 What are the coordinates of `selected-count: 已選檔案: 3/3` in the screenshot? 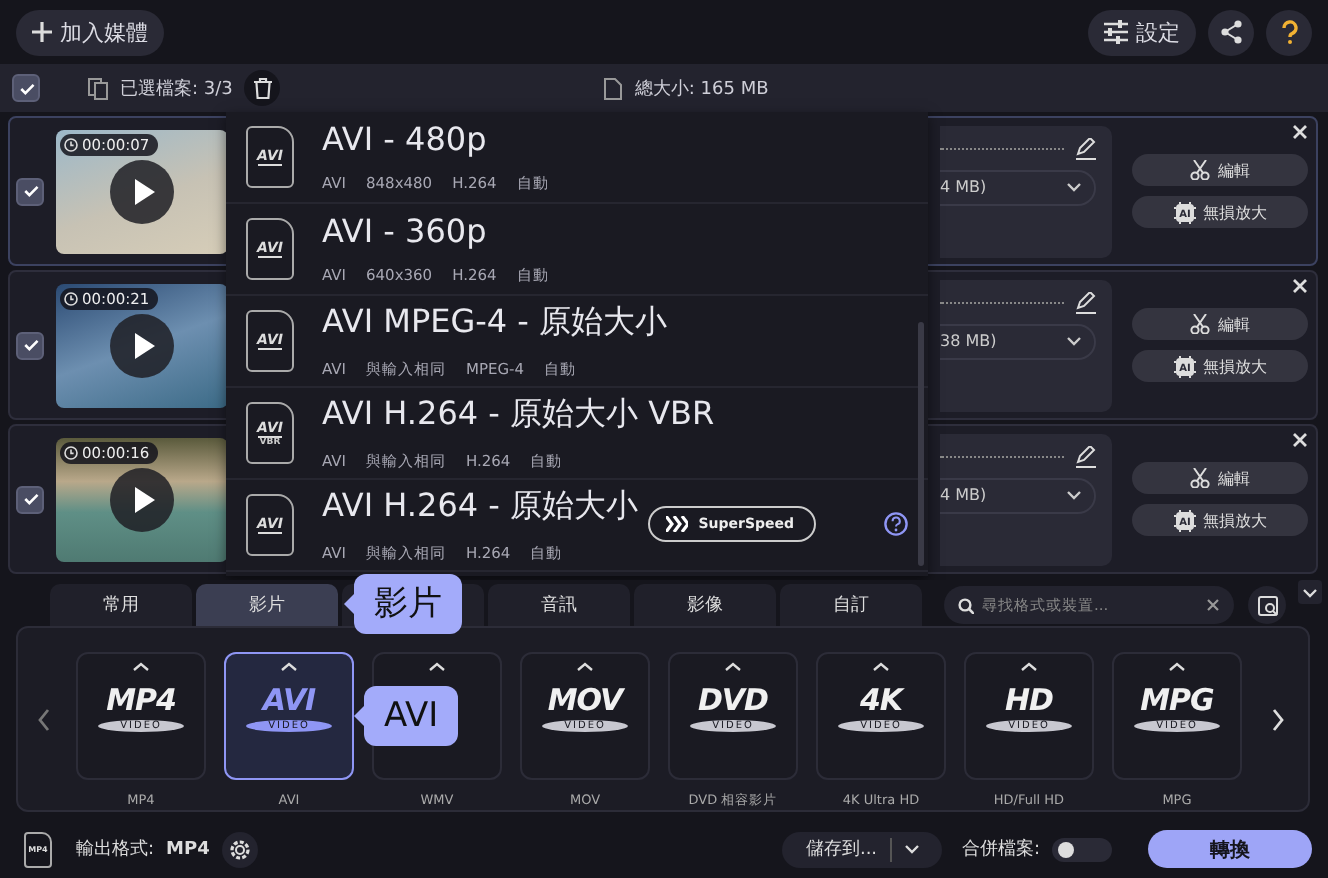 It's located at (176, 88).